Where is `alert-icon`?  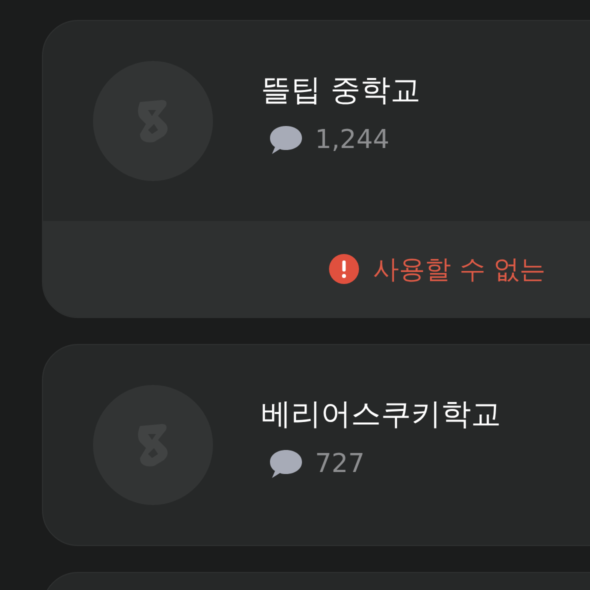 alert-icon is located at coordinates (344, 269).